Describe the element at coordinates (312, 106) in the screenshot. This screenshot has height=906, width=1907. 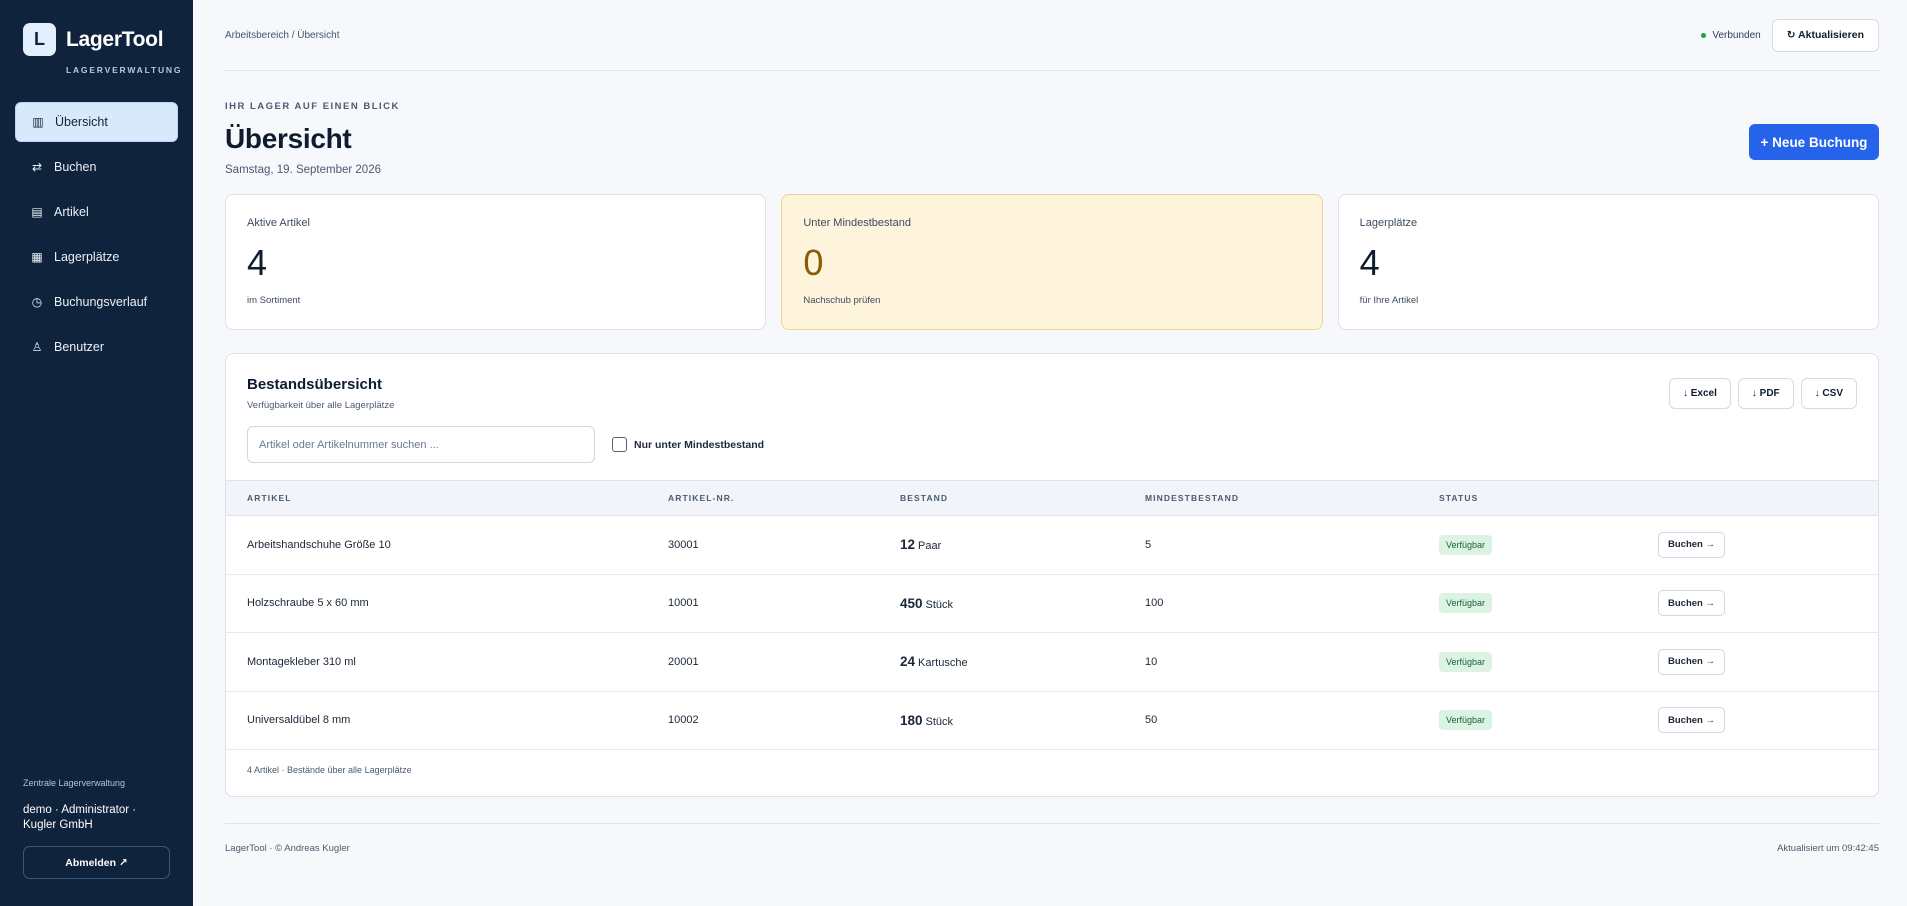
I see `page-kicker: IHR LAGER AUF EINEN BLICK` at that location.